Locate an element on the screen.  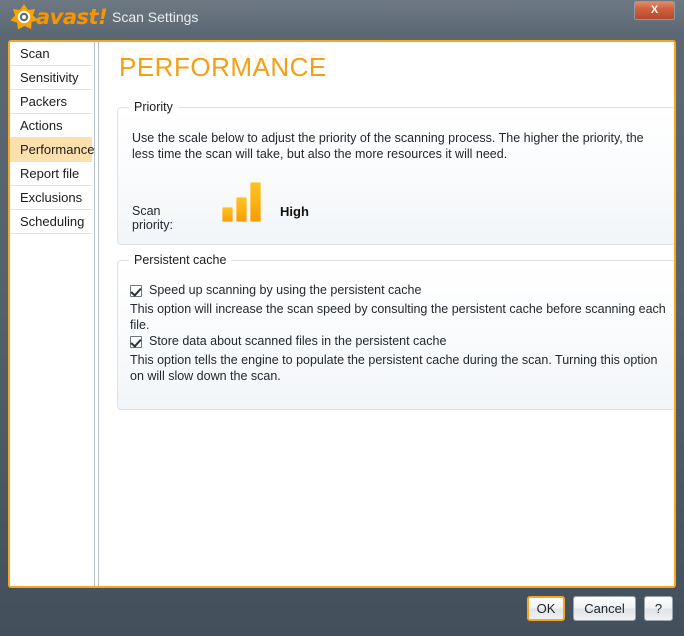
sidebar-item-sensitivity: Sensitivity is located at coordinates (51, 78).